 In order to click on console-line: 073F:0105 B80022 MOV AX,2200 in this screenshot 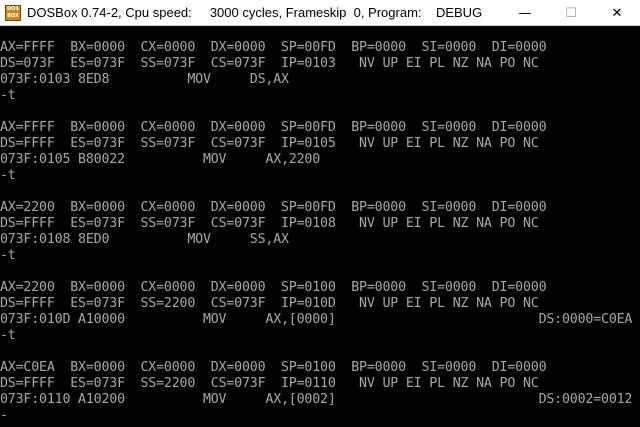, I will do `click(160, 159)`.